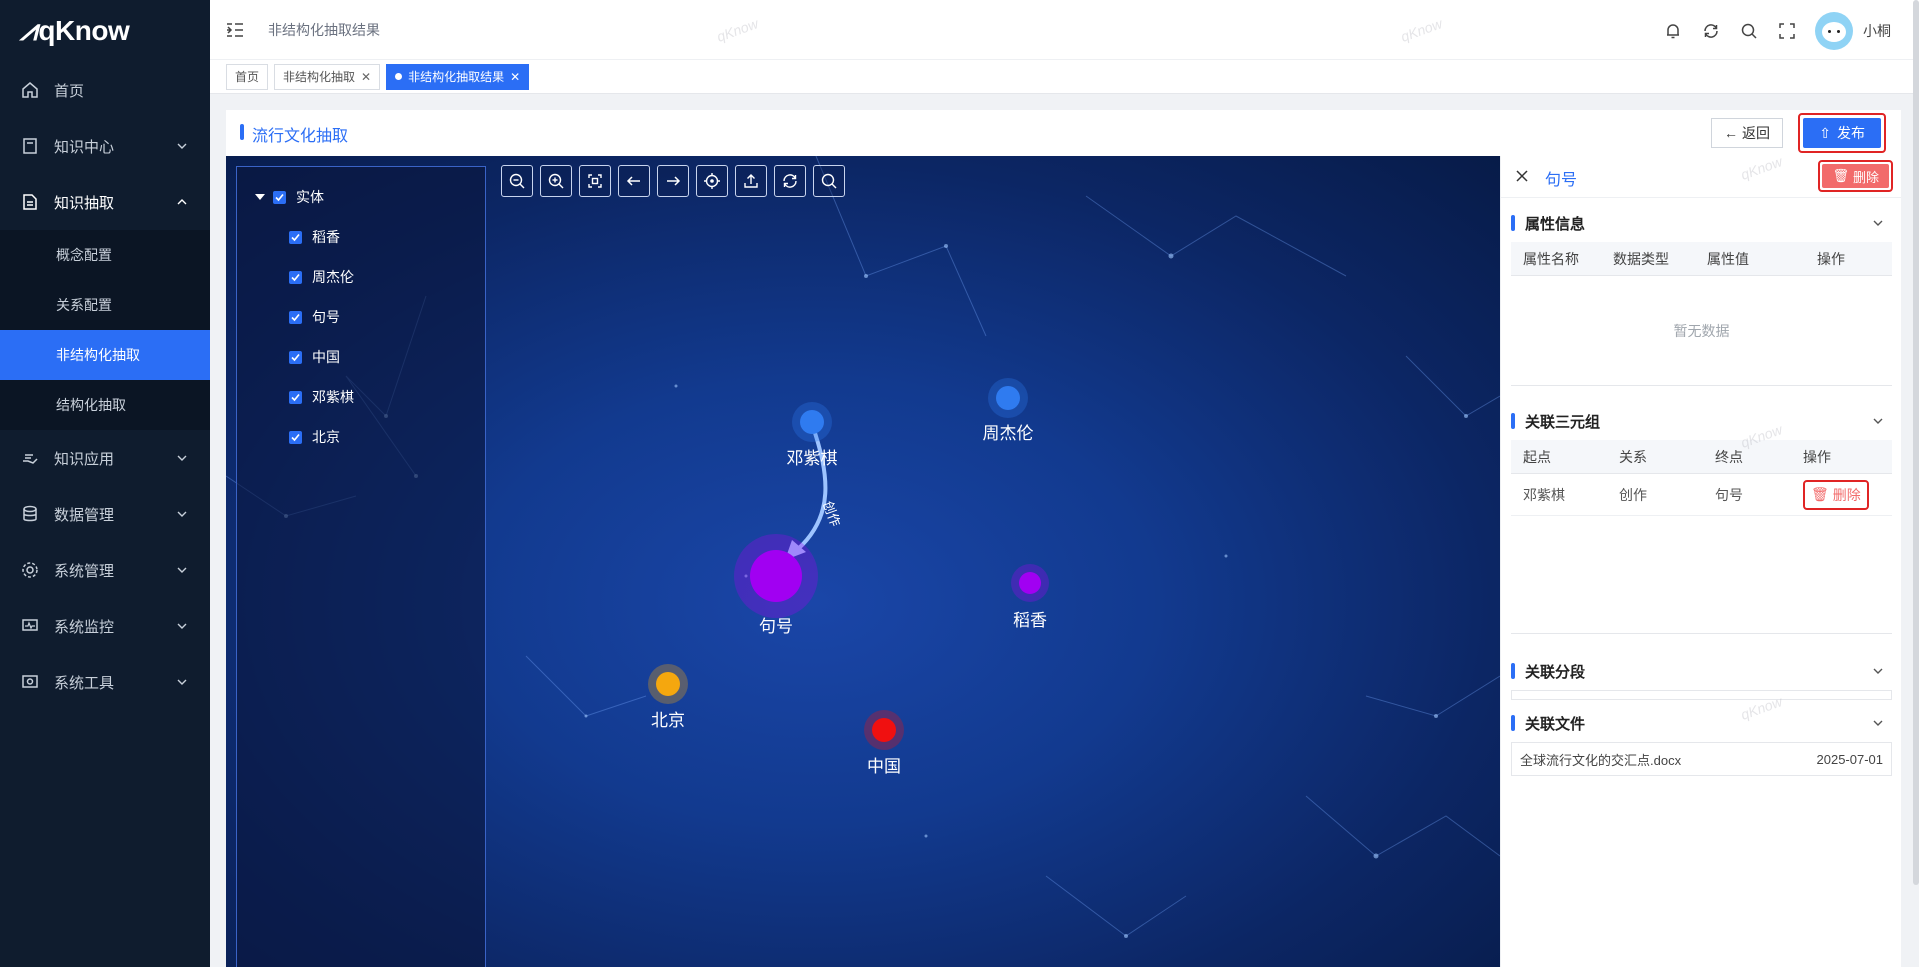 Image resolution: width=1919 pixels, height=967 pixels. Describe the element at coordinates (812, 487) in the screenshot. I see `edge-creation` at that location.